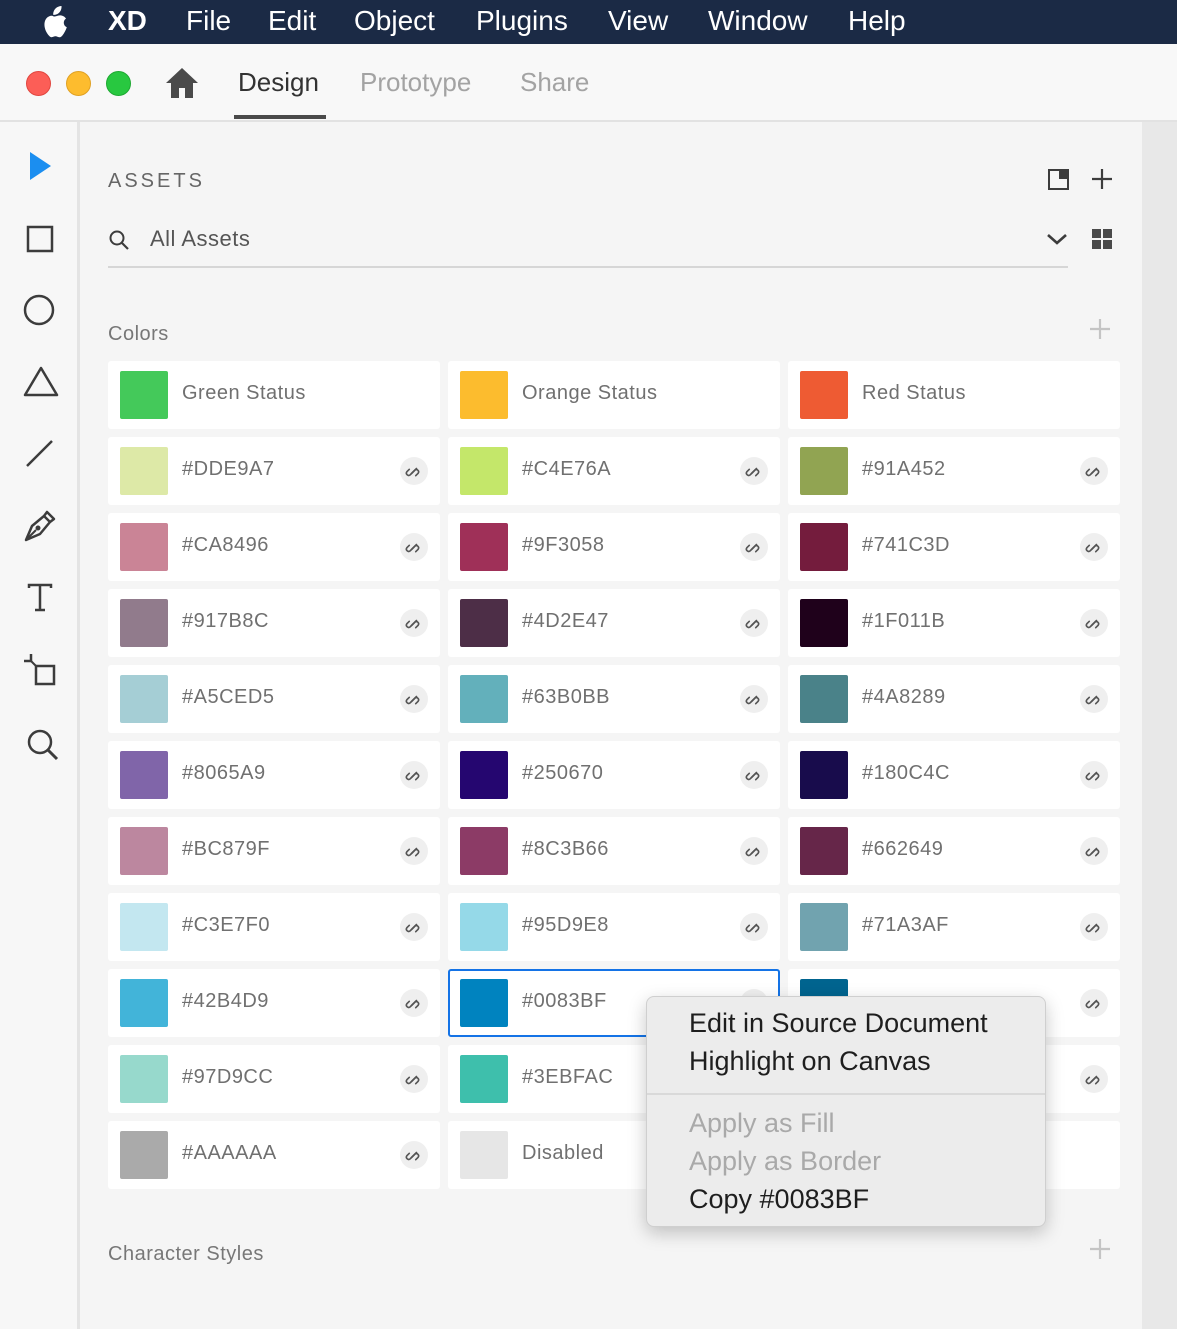 The width and height of the screenshot is (1177, 1329). Describe the element at coordinates (40, 598) in the screenshot. I see `text-icon` at that location.